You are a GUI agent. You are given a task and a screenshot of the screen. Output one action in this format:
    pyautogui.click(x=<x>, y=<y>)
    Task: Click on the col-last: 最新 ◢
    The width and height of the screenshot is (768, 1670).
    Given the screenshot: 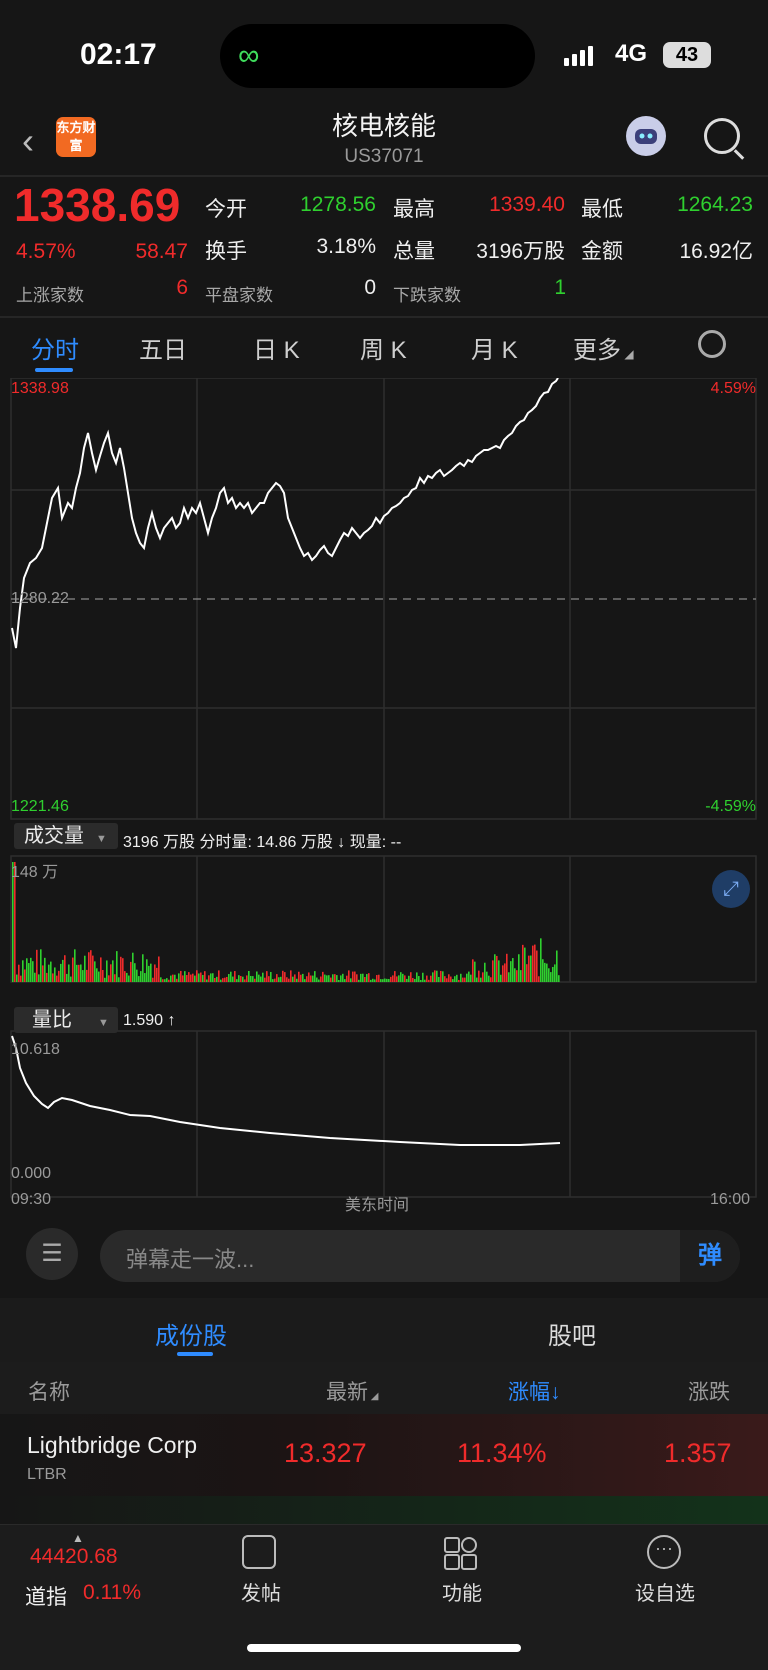 What is the action you would take?
    pyautogui.click(x=352, y=1391)
    